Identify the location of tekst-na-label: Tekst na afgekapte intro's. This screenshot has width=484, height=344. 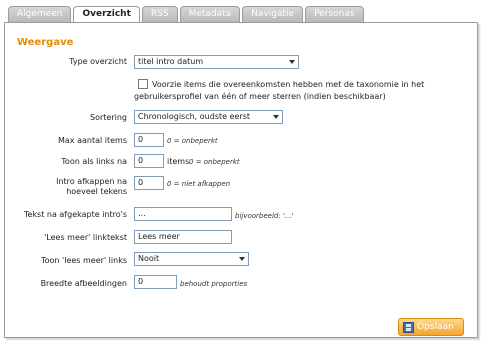
(75, 214).